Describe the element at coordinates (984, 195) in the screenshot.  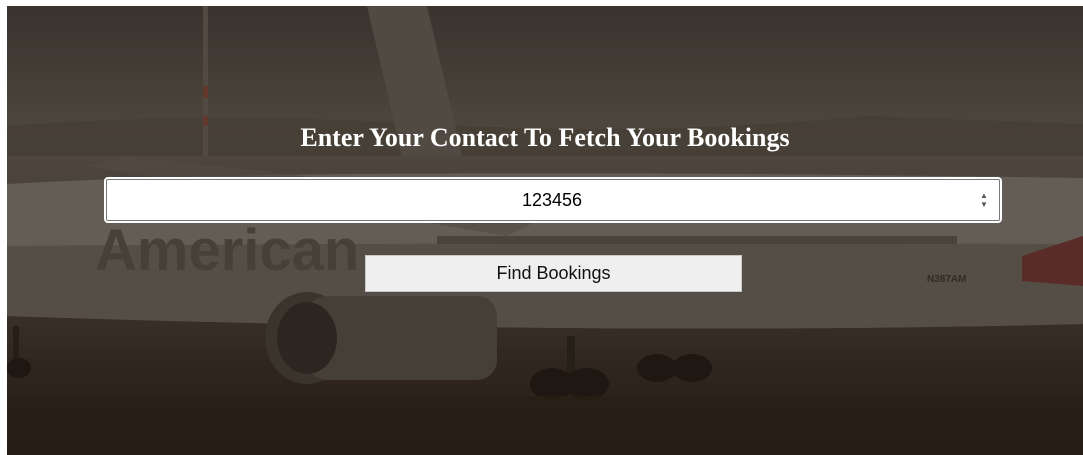
I see `spin-up-icon: ▲` at that location.